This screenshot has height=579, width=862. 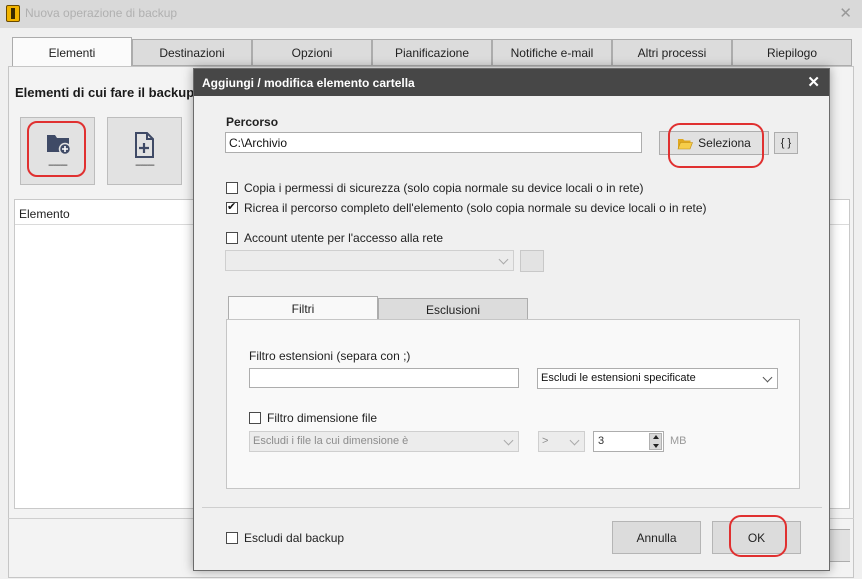 What do you see at coordinates (331, 441) in the screenshot?
I see `size-mode-value: Escludi i file la cui dimensione è` at bounding box center [331, 441].